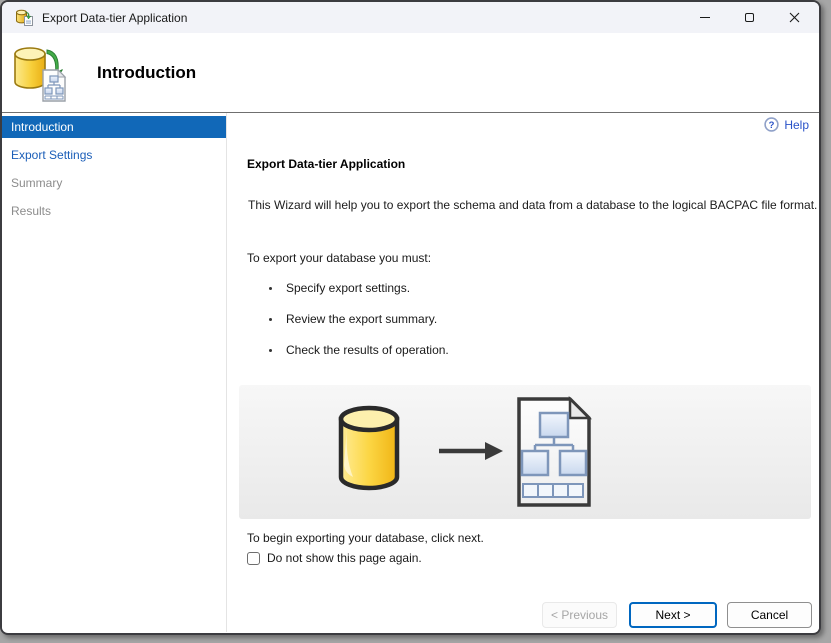 The height and width of the screenshot is (643, 831). I want to click on bullet-text: Specify export settings., so click(348, 288).